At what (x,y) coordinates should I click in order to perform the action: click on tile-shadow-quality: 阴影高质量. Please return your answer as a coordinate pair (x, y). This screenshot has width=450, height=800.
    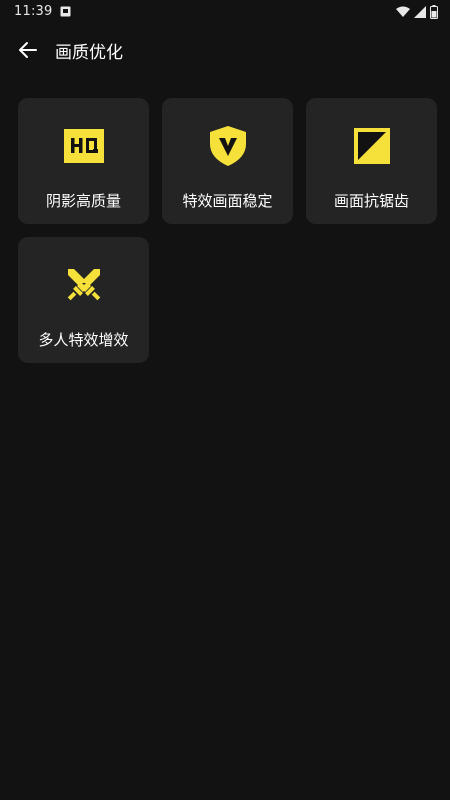
    Looking at the image, I should click on (83, 161).